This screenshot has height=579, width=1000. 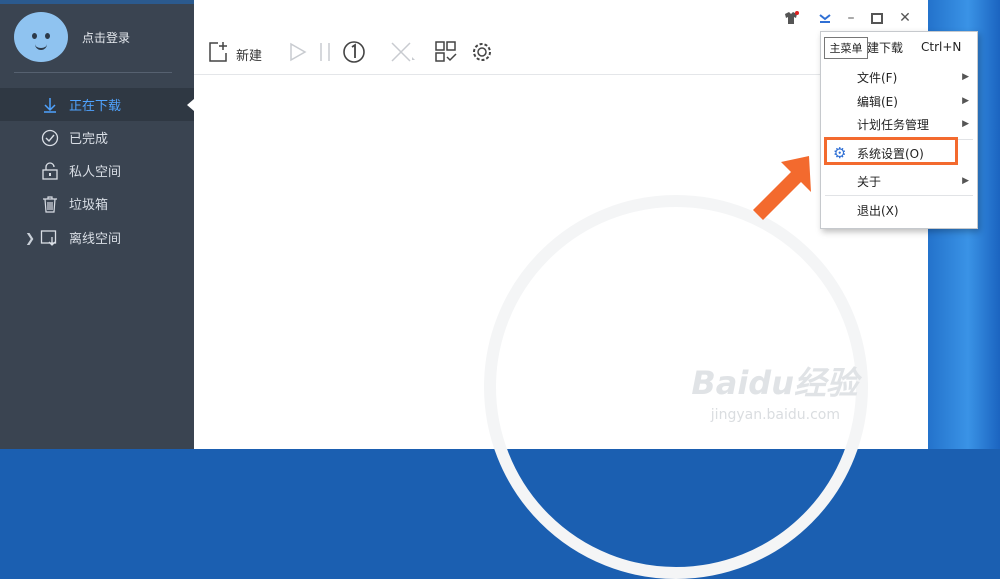 What do you see at coordinates (106, 37) in the screenshot?
I see `login-link: 点击登录` at bounding box center [106, 37].